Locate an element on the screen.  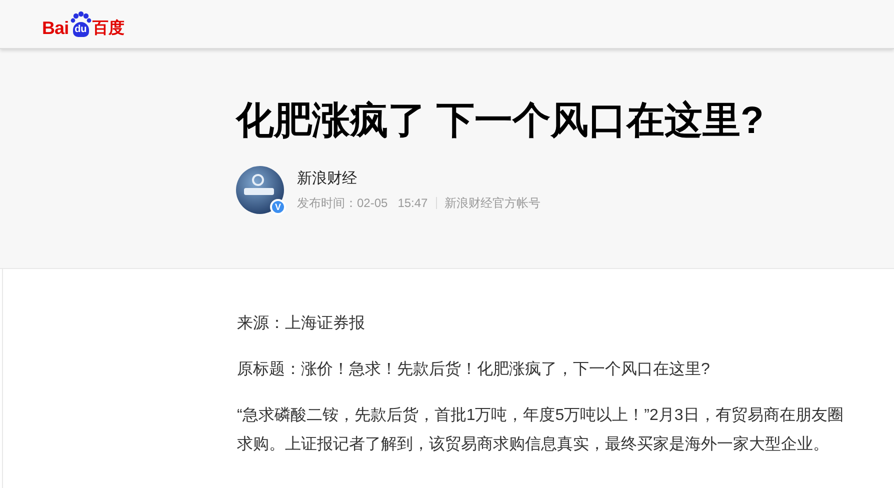
baidu-logo: Bai du 百度 is located at coordinates (83, 24).